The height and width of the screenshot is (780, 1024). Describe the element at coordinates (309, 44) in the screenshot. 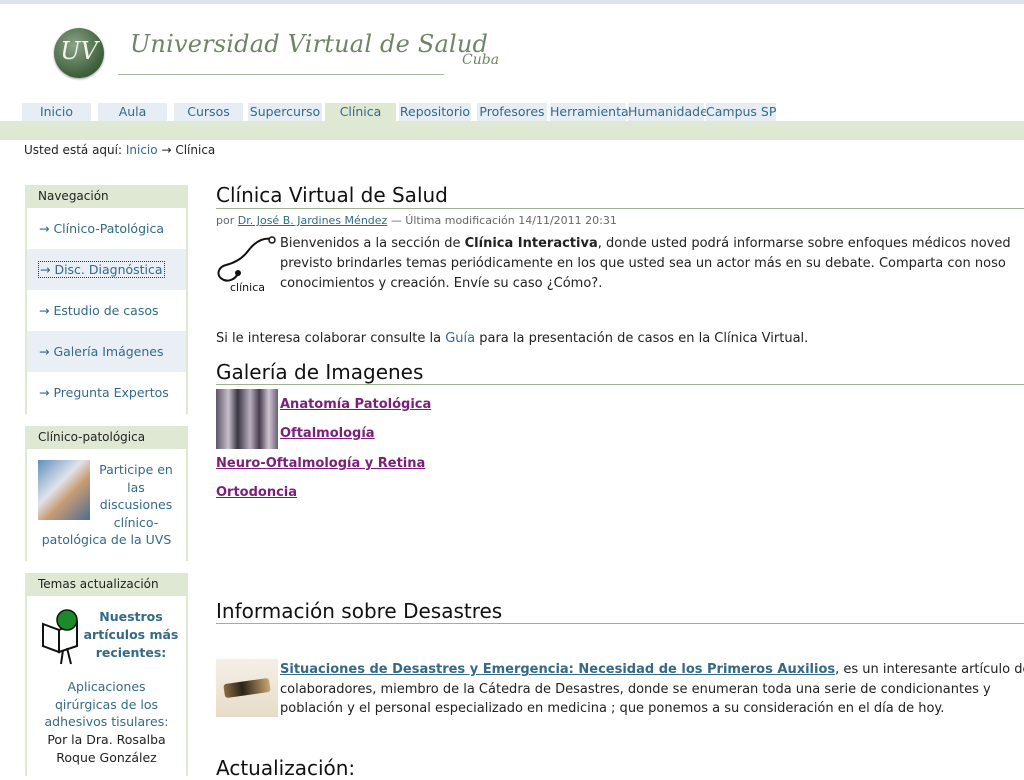

I see `site-title: Universidad Virtual de Salud` at that location.